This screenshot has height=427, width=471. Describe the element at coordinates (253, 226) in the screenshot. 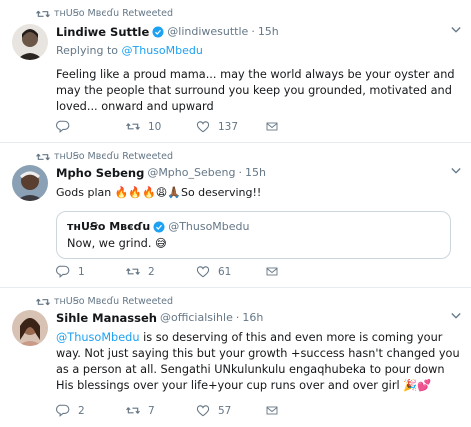

I see `quoted-tweet-header: тнUꞨo Mвєɗu @ThusoMbedu` at that location.